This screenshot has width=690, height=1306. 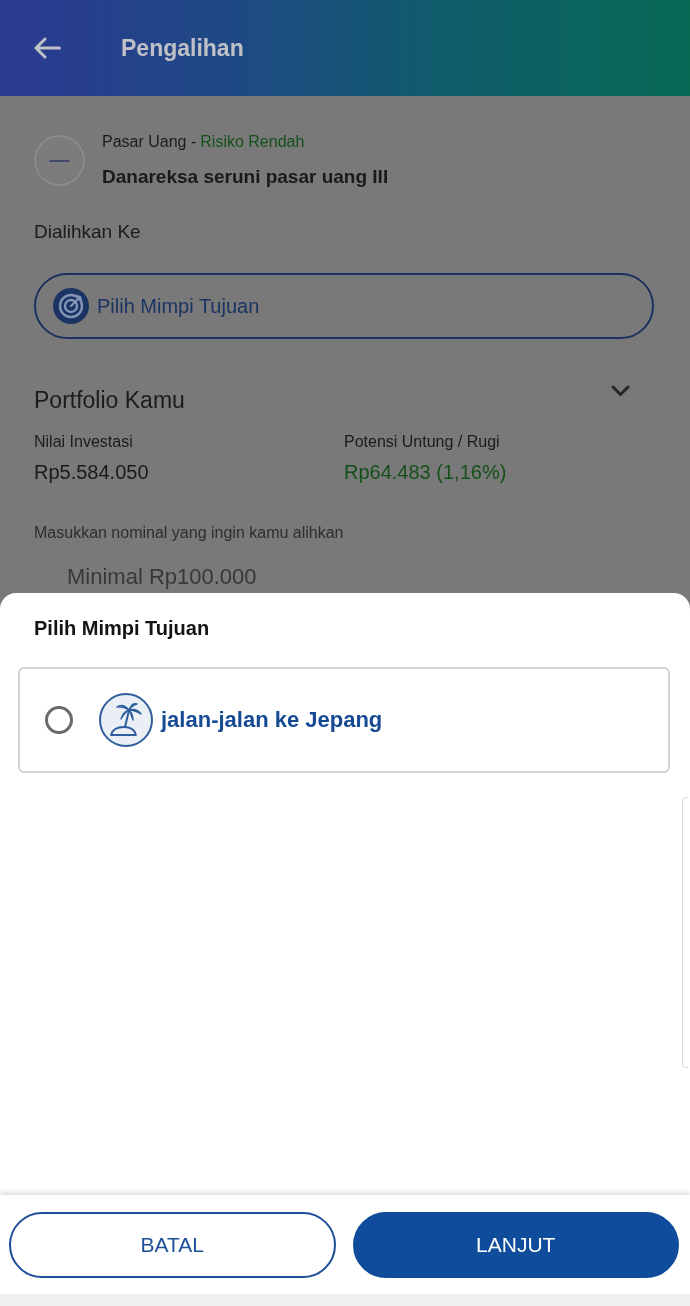 I want to click on sheet-title: Pilih Mimpi Tujuan, so click(x=122, y=628).